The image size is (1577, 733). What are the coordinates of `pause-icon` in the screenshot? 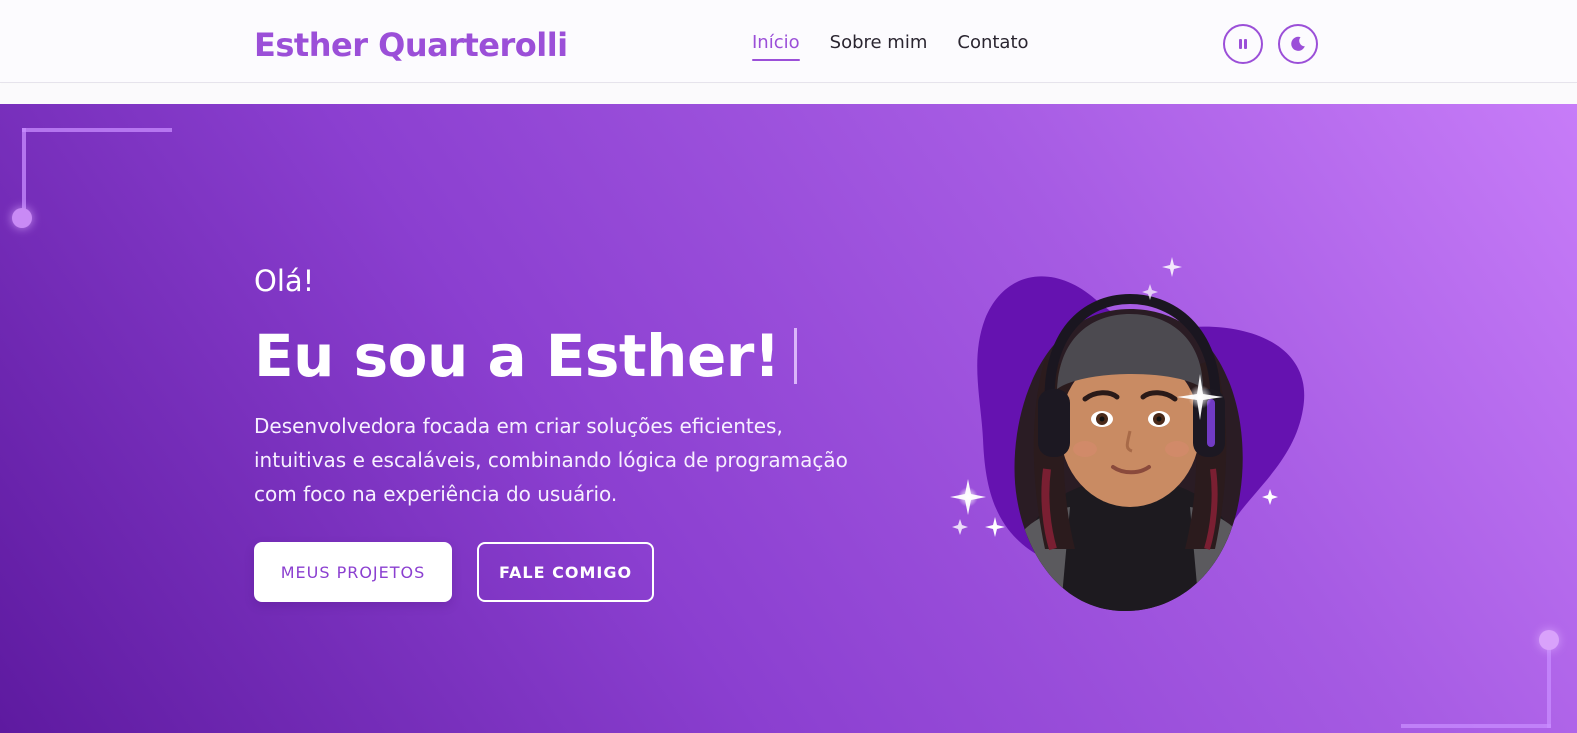 It's located at (1243, 44).